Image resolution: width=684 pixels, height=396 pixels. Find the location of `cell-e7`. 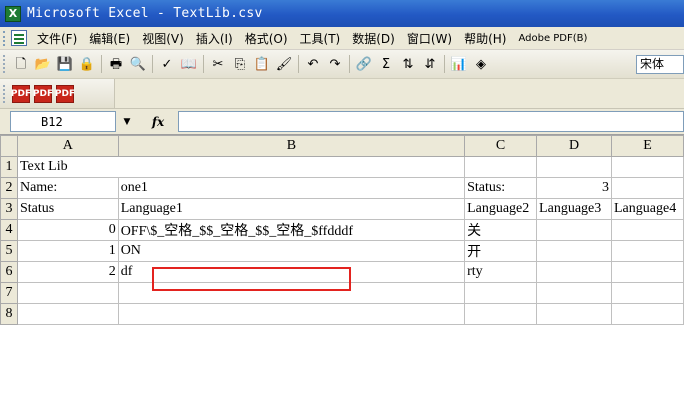

cell-e7 is located at coordinates (647, 293).